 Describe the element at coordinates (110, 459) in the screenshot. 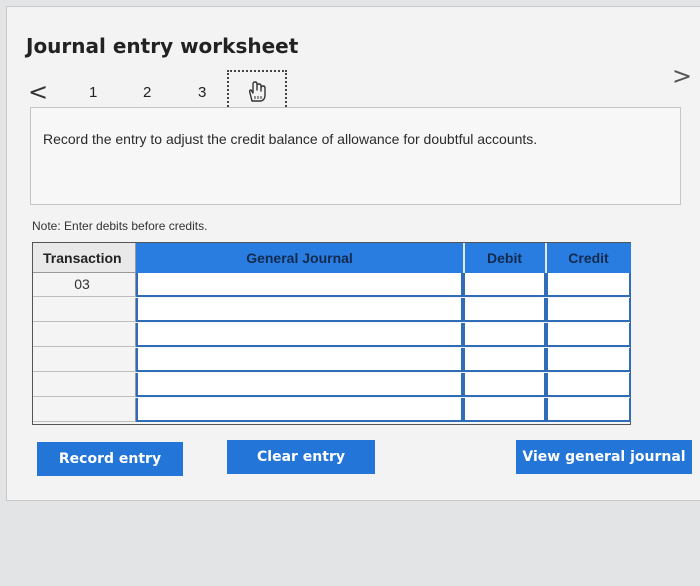

I see `record-entry-button: Record entry` at that location.